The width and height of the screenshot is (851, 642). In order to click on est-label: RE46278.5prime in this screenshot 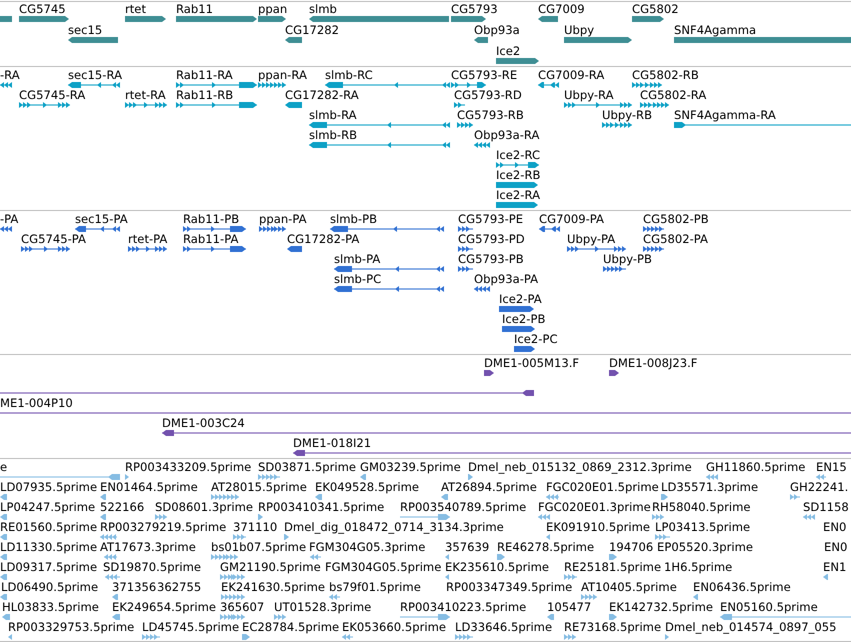, I will do `click(545, 547)`.